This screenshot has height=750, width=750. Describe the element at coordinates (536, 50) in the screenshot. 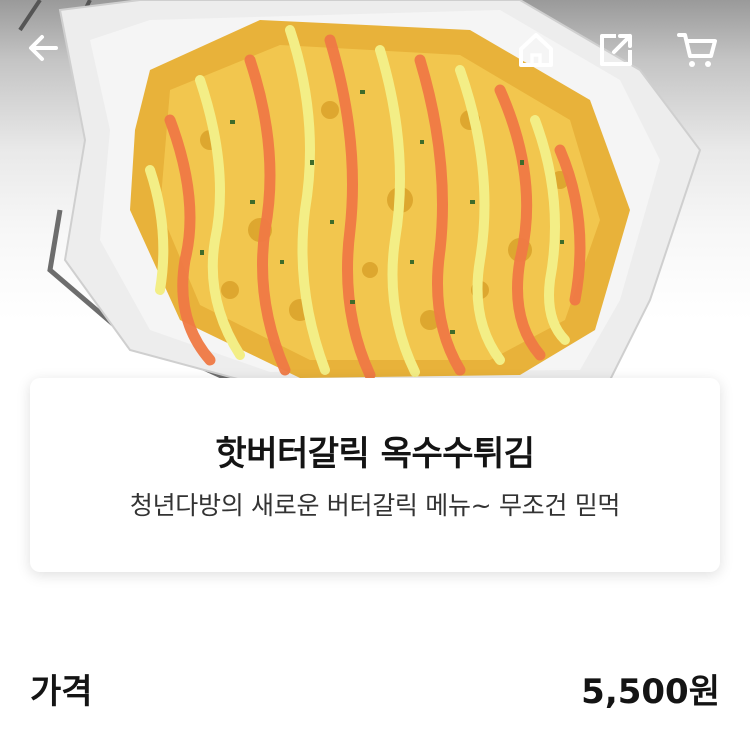

I see `home-icon` at that location.